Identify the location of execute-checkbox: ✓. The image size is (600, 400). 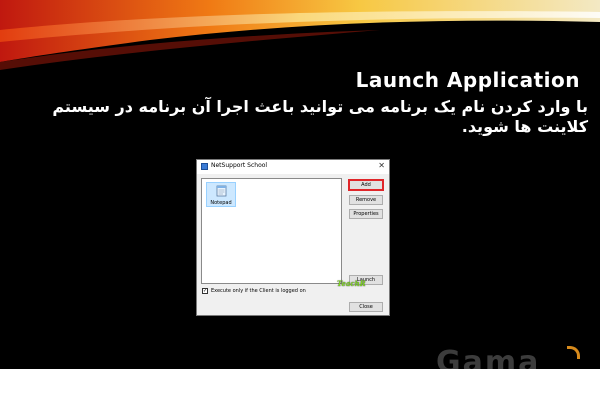
(205, 291).